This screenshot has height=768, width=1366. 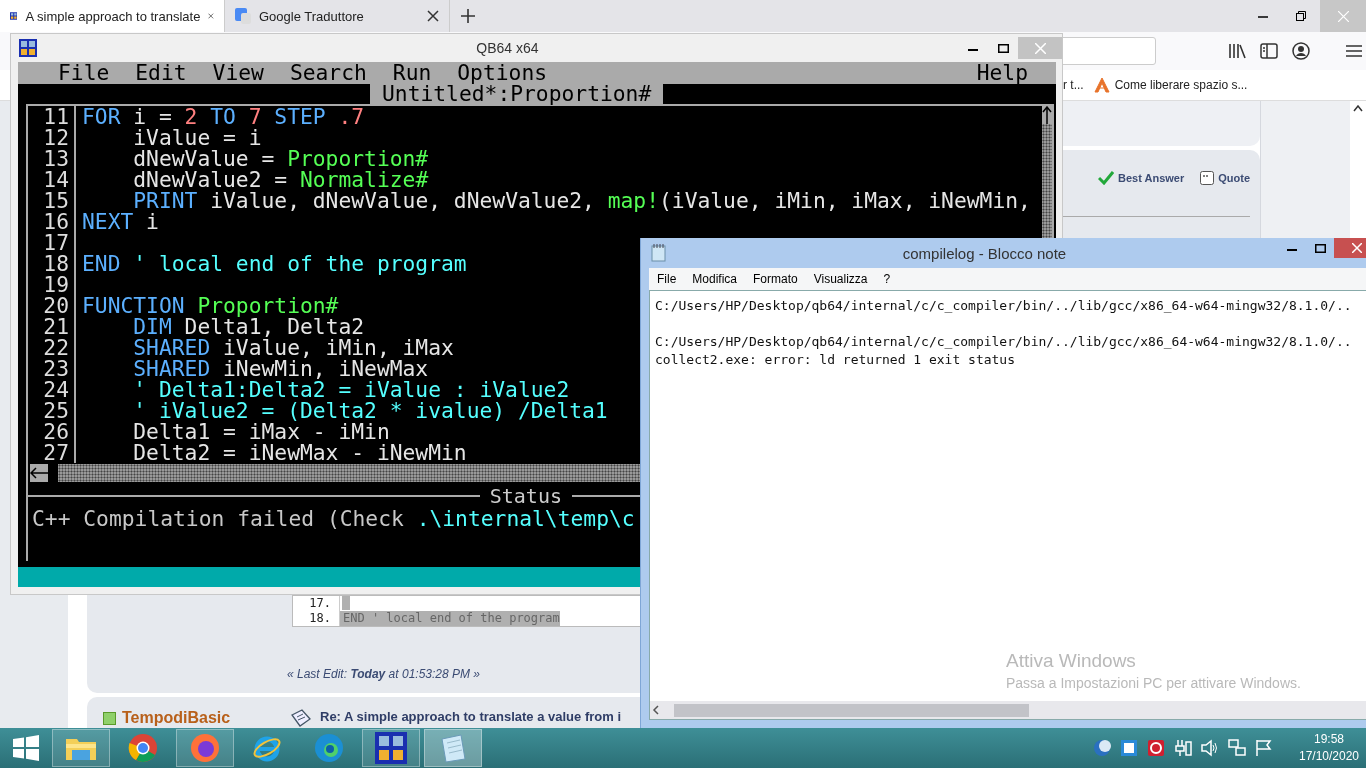 What do you see at coordinates (248, 326) in the screenshot?
I see `code-line: DIM Delta1, Delta2` at bounding box center [248, 326].